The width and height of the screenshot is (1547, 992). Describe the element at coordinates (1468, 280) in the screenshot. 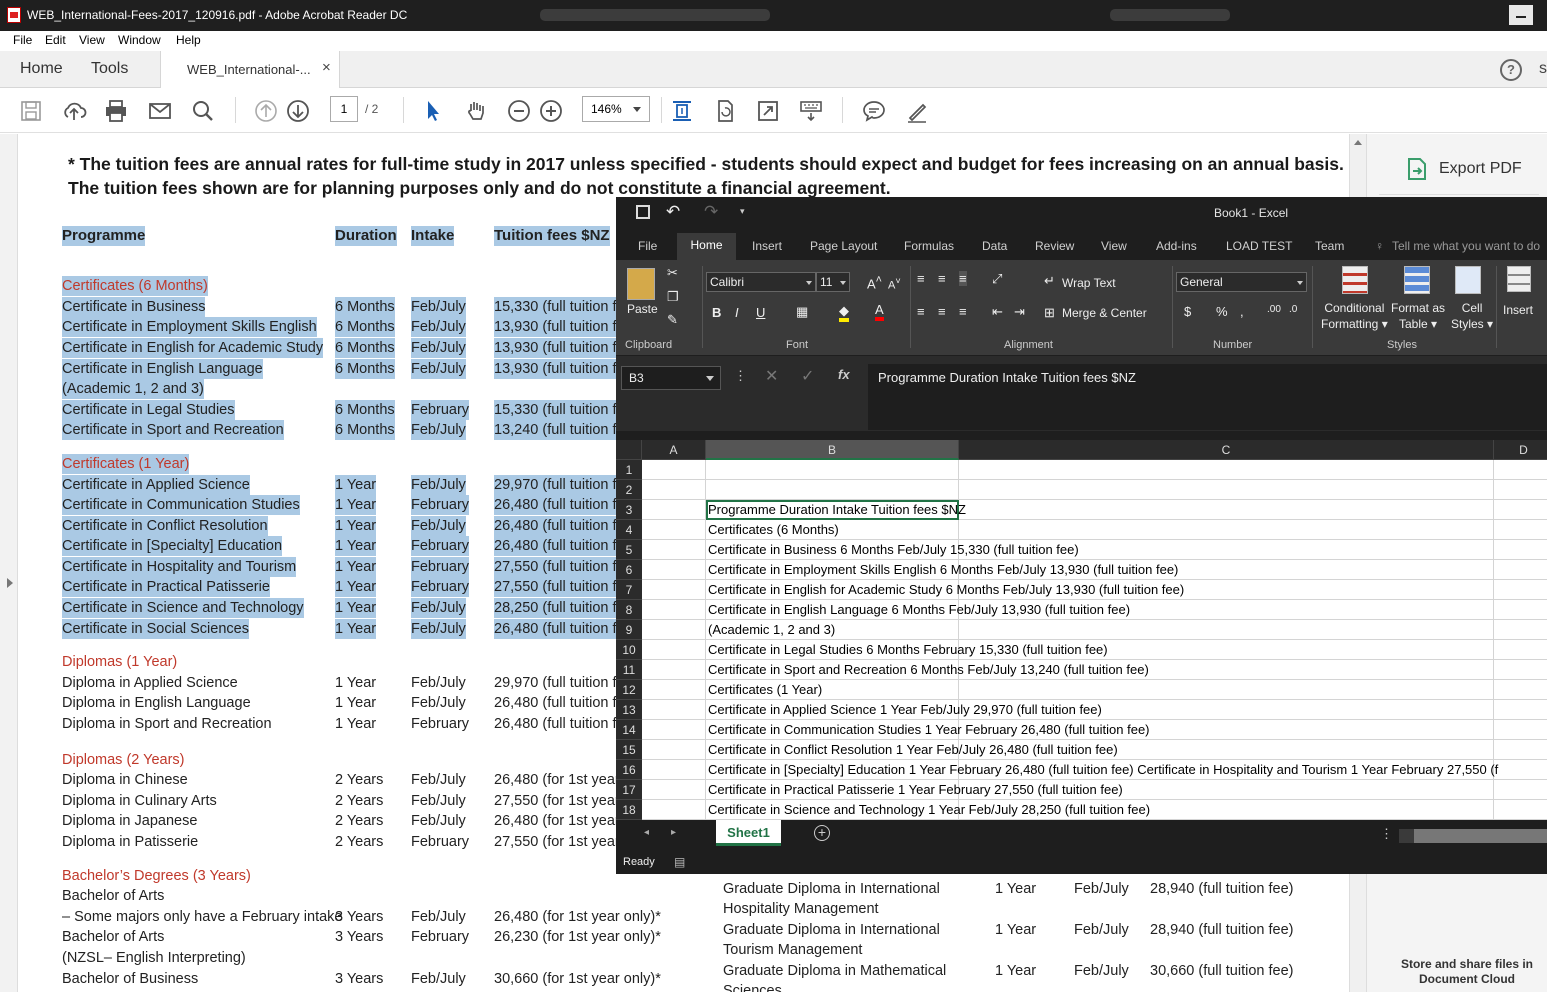

I see `cell-styles-icon` at that location.